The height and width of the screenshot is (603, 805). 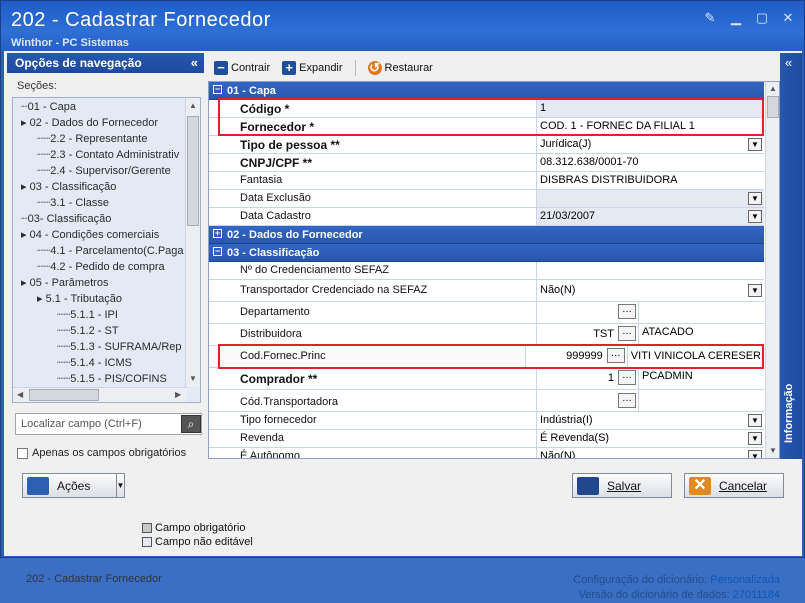 I want to click on toolbar-separator, so click(x=355, y=68).